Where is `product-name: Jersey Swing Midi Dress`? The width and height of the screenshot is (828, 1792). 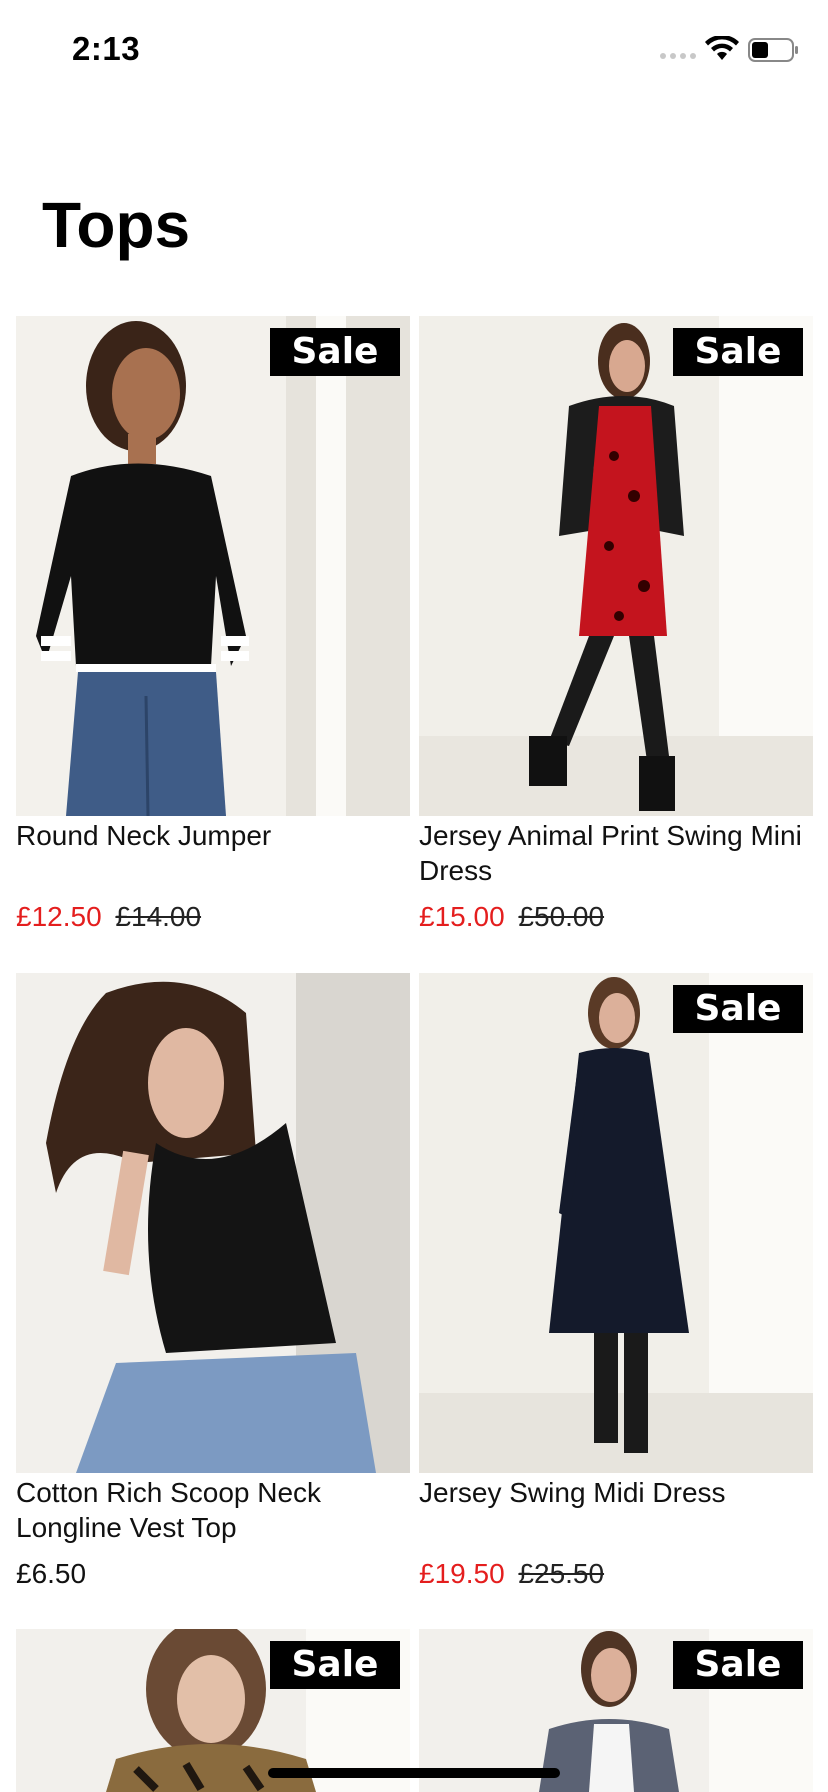 product-name: Jersey Swing Midi Dress is located at coordinates (616, 1510).